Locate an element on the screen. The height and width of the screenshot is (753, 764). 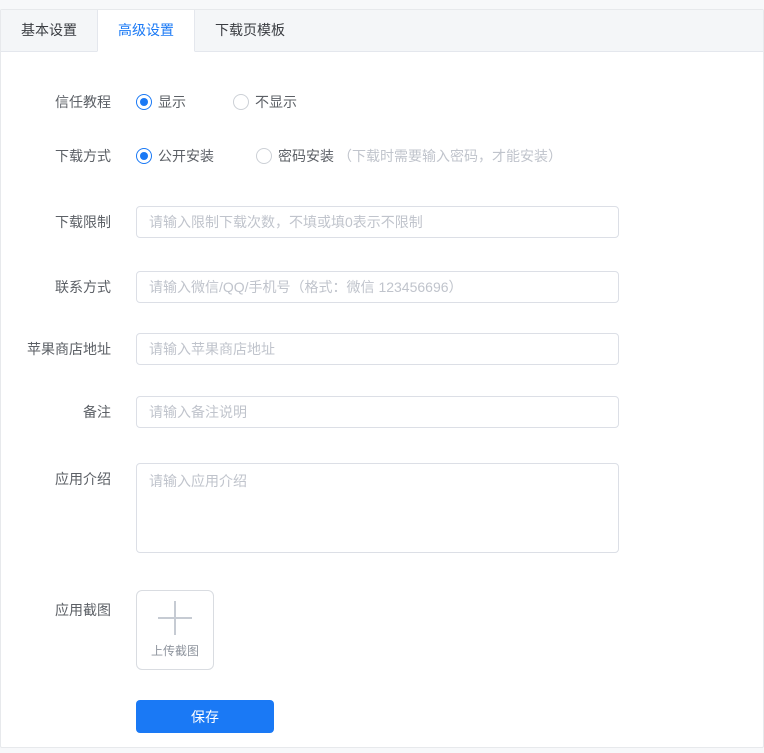
remark-label: 备注 is located at coordinates (97, 412).